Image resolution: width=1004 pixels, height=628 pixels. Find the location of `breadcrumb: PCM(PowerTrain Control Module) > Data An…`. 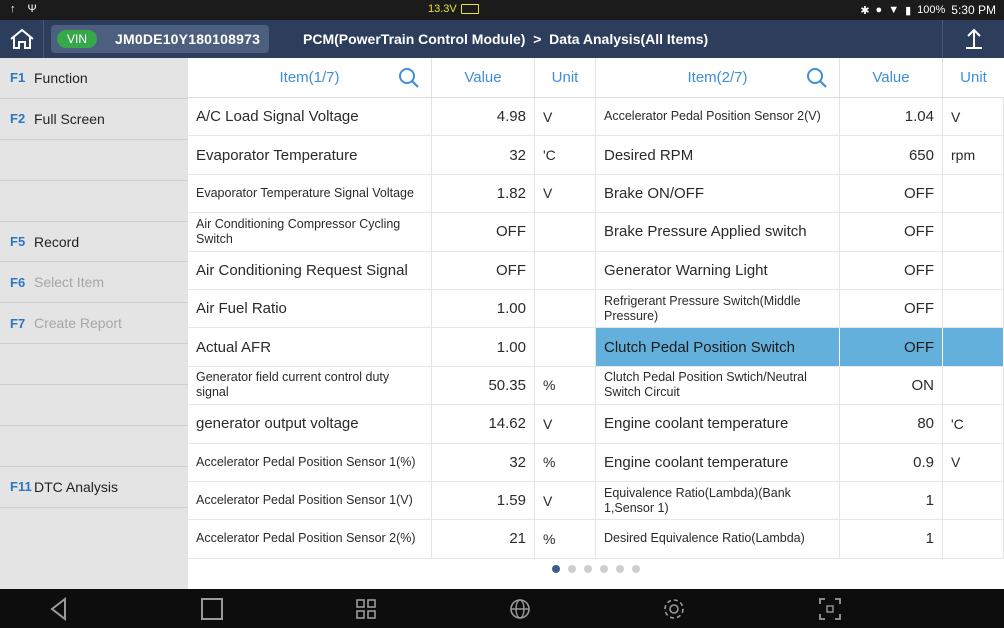

breadcrumb: PCM(PowerTrain Control Module) > Data An… is located at coordinates (506, 39).